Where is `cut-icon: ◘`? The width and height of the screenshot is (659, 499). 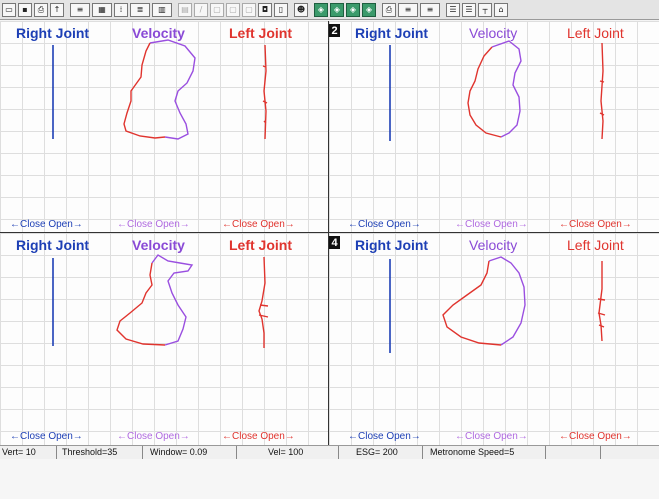
cut-icon: ◘ is located at coordinates (265, 9).